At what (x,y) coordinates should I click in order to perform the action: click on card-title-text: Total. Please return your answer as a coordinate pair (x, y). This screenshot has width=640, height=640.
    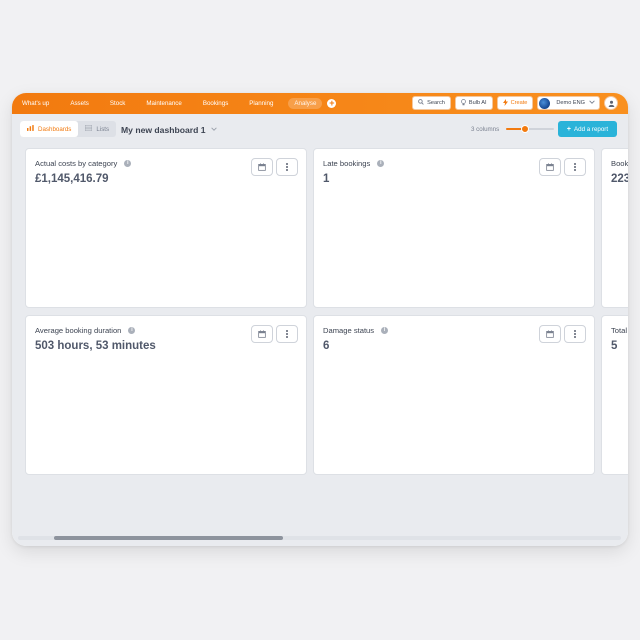
    Looking at the image, I should click on (619, 330).